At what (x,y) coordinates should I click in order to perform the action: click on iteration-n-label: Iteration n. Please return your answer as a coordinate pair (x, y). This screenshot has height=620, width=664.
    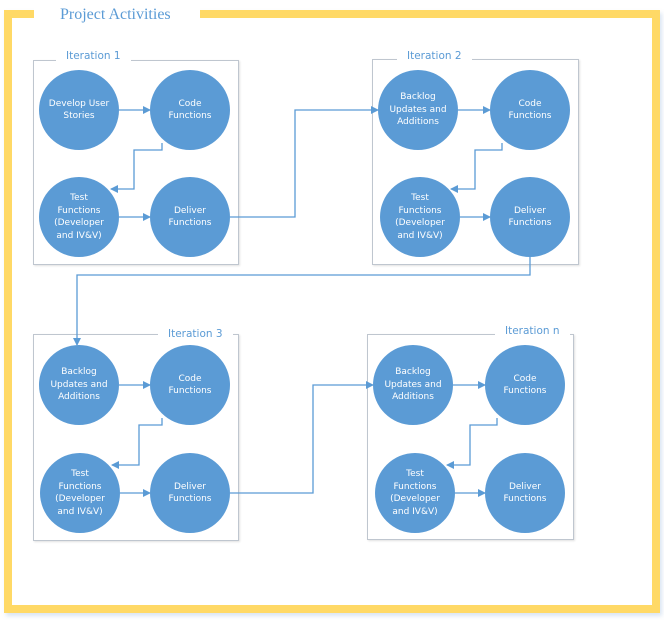
    Looking at the image, I should click on (532, 331).